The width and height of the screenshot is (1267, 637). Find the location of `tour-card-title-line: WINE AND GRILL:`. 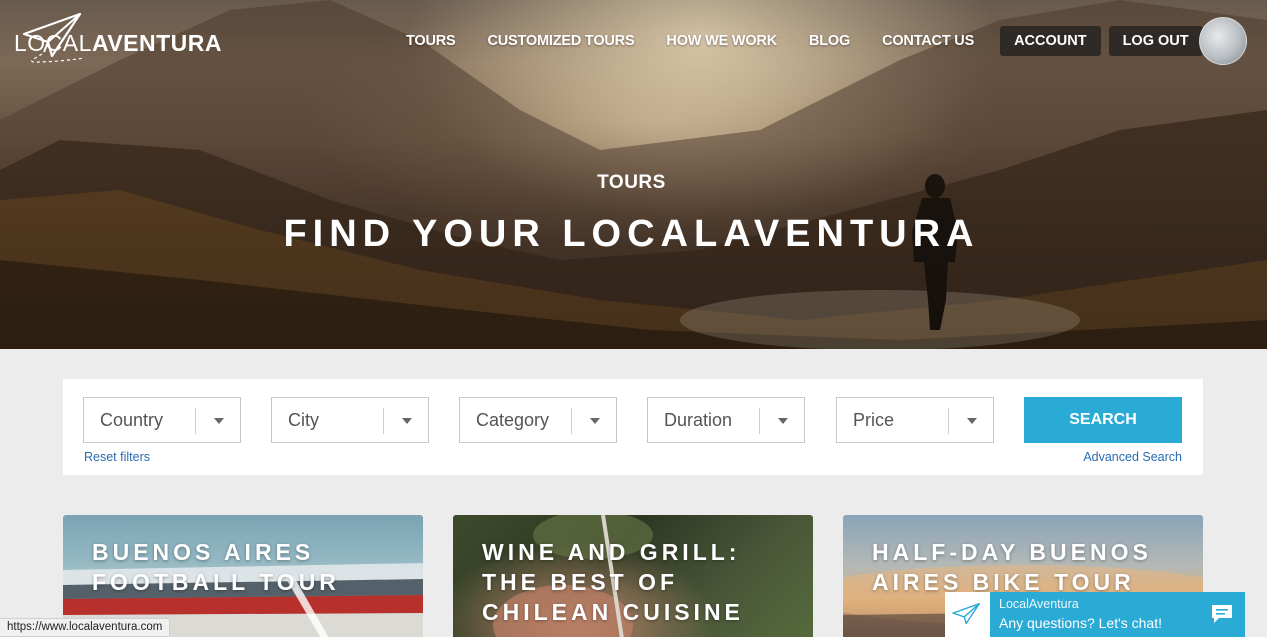

tour-card-title-line: WINE AND GRILL: is located at coordinates (611, 552).